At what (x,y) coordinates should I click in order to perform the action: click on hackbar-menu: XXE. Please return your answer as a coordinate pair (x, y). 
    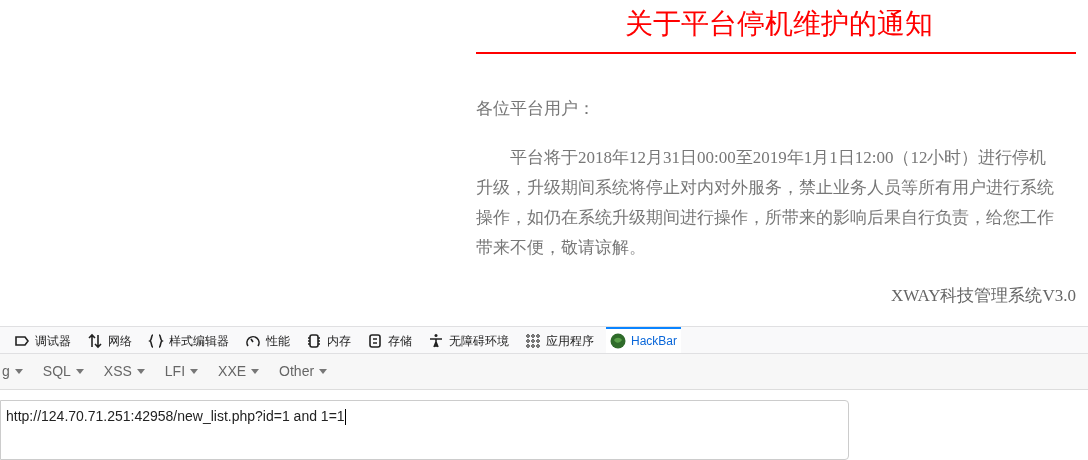
    Looking at the image, I should click on (239, 371).